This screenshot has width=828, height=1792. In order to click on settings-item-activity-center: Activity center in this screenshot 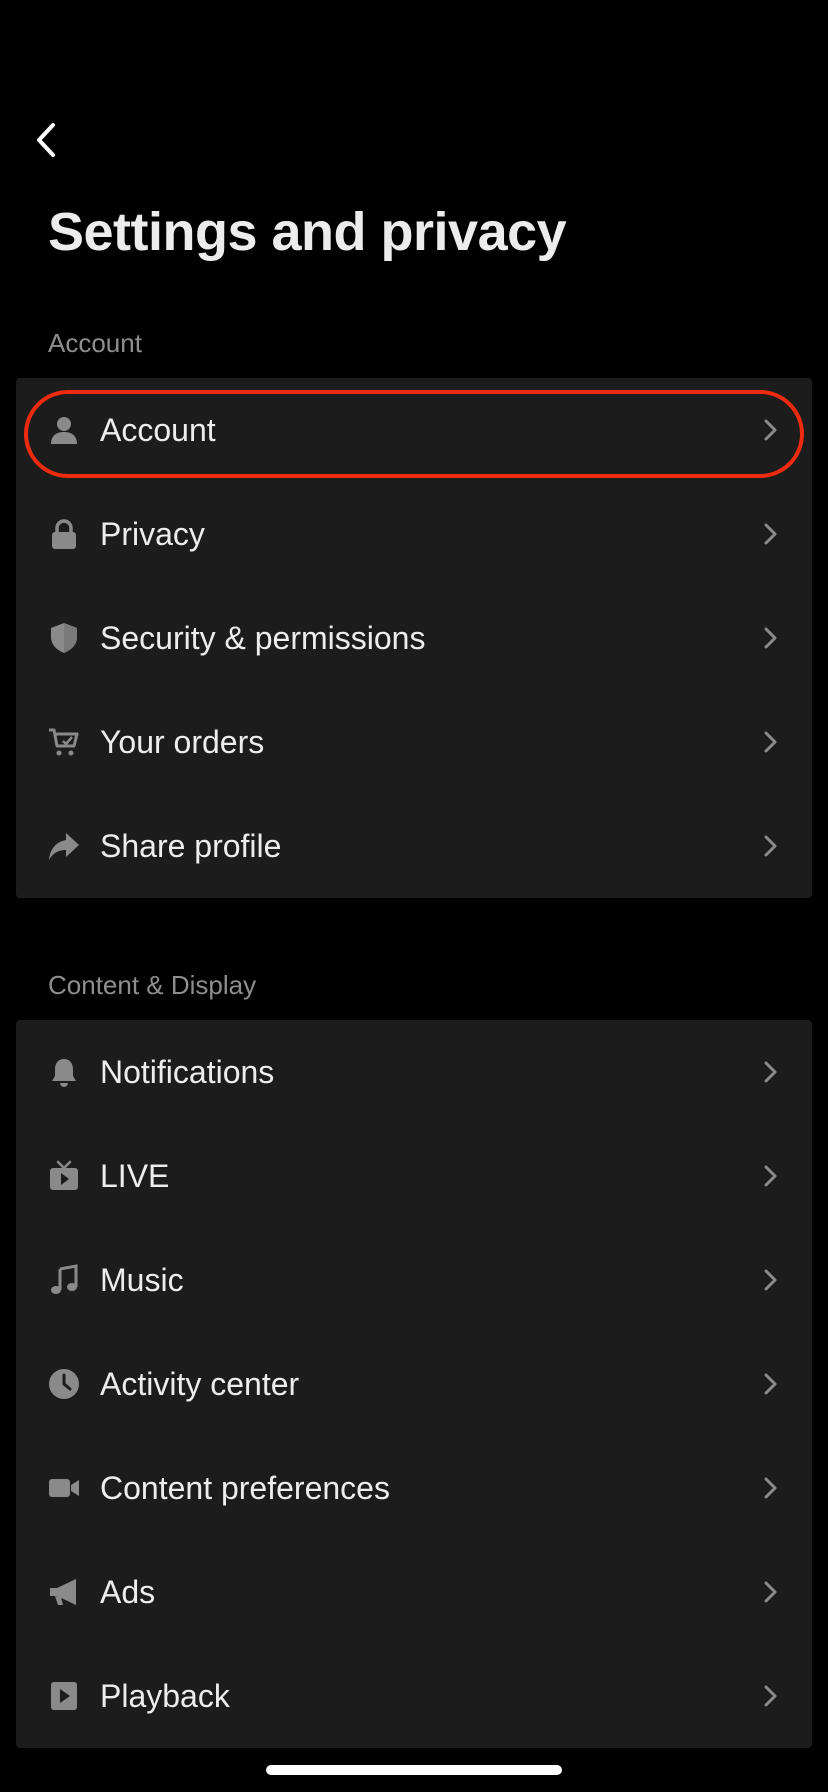, I will do `click(414, 1384)`.